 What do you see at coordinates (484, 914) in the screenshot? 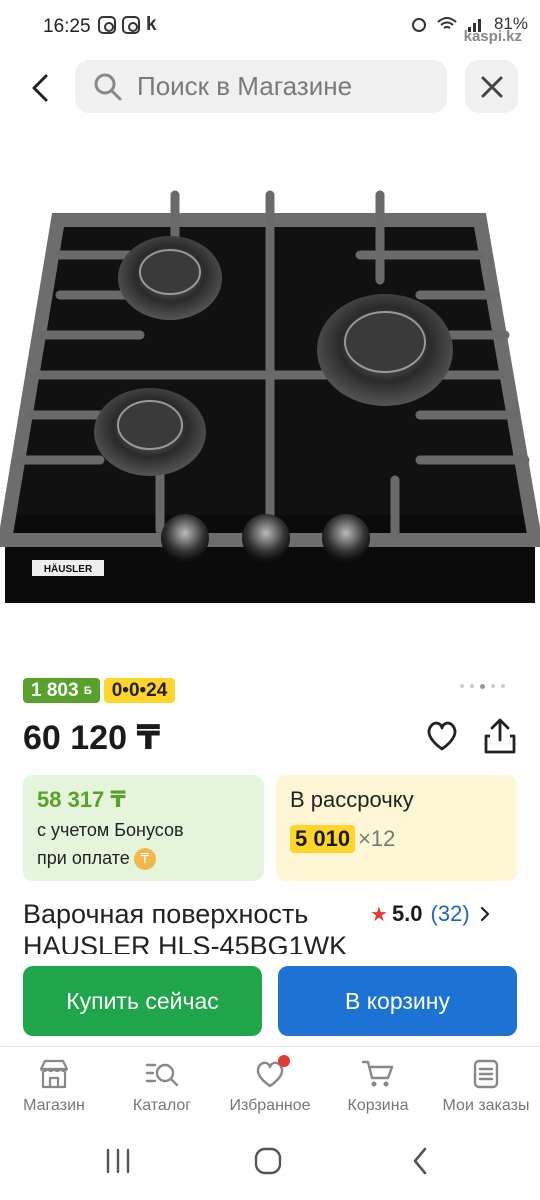
I see `chevron-right-icon` at bounding box center [484, 914].